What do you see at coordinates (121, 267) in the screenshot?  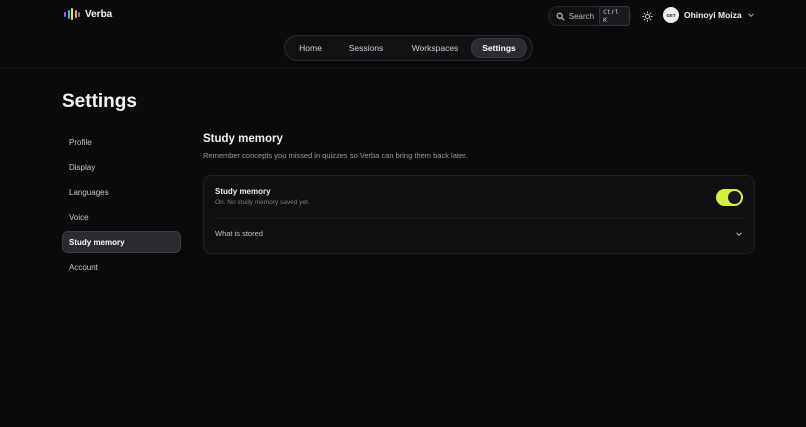 I see `sidebar-item-account: Account` at bounding box center [121, 267].